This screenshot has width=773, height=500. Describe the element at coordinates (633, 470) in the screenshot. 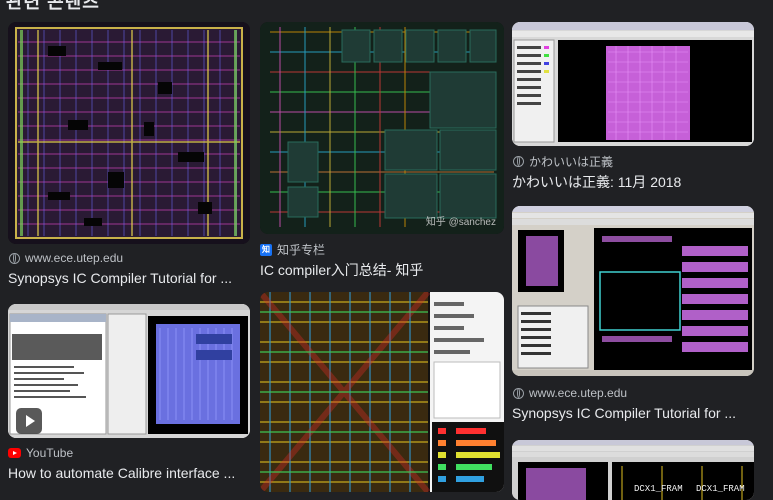

I see `result-thumbnail-7: DCX1_FRAM DCX1_FRAM` at that location.